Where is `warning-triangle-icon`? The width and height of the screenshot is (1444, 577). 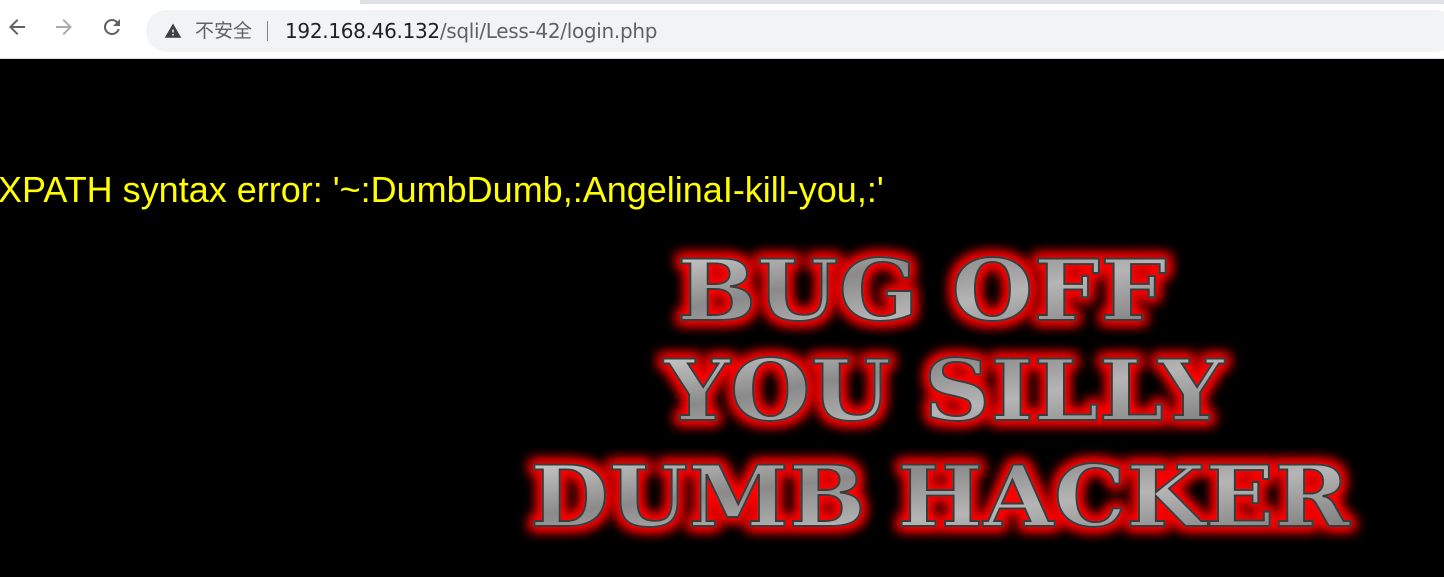 warning-triangle-icon is located at coordinates (173, 31).